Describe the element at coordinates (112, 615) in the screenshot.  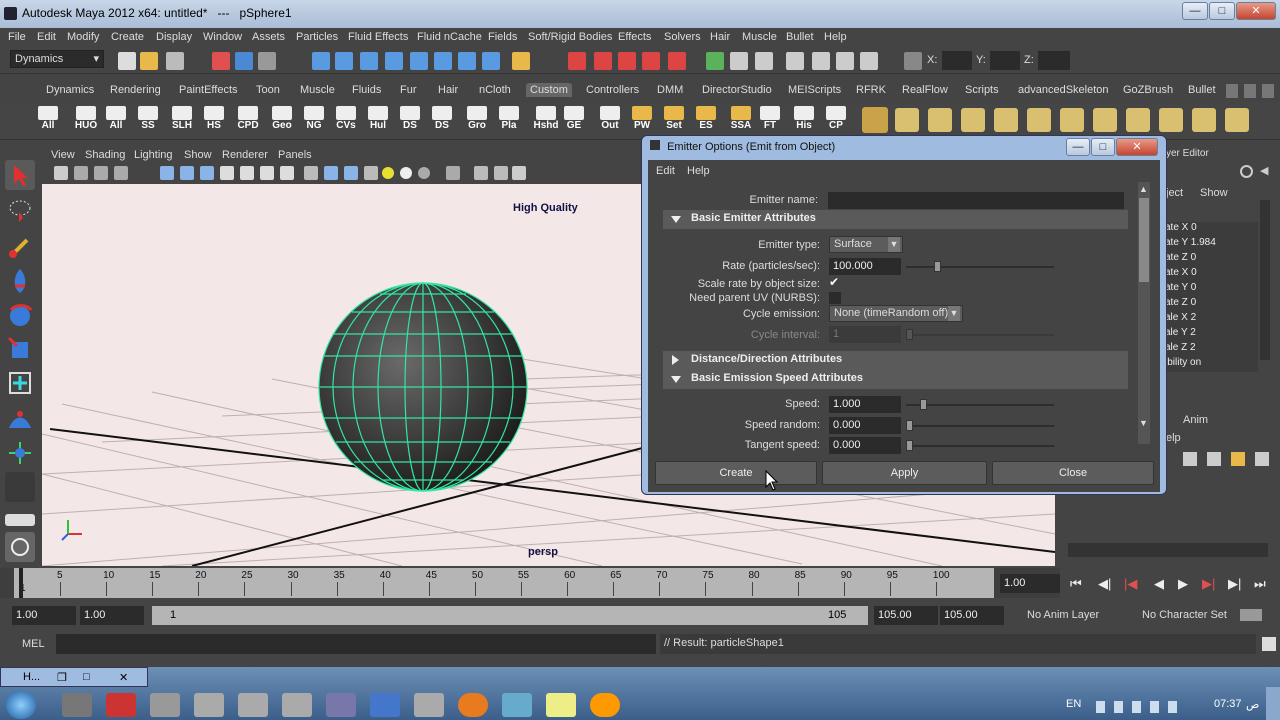
I see `playback-start-field: 1.00` at that location.